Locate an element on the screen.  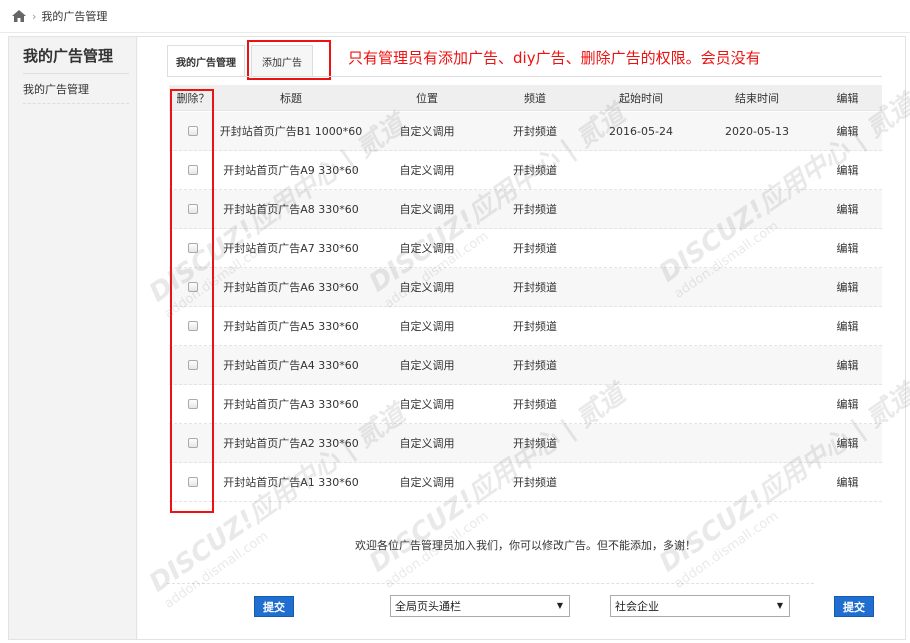
submit-button-secondary: 提交 is located at coordinates (854, 606).